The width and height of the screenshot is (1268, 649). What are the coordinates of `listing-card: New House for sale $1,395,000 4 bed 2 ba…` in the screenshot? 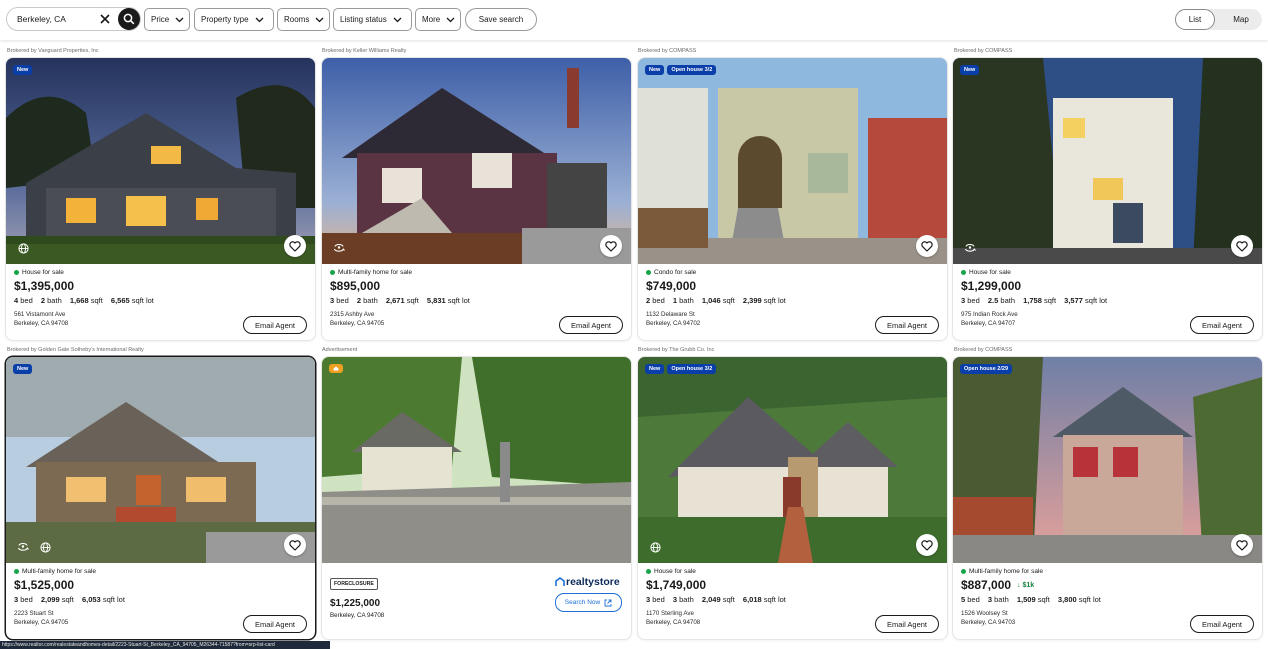 It's located at (160, 199).